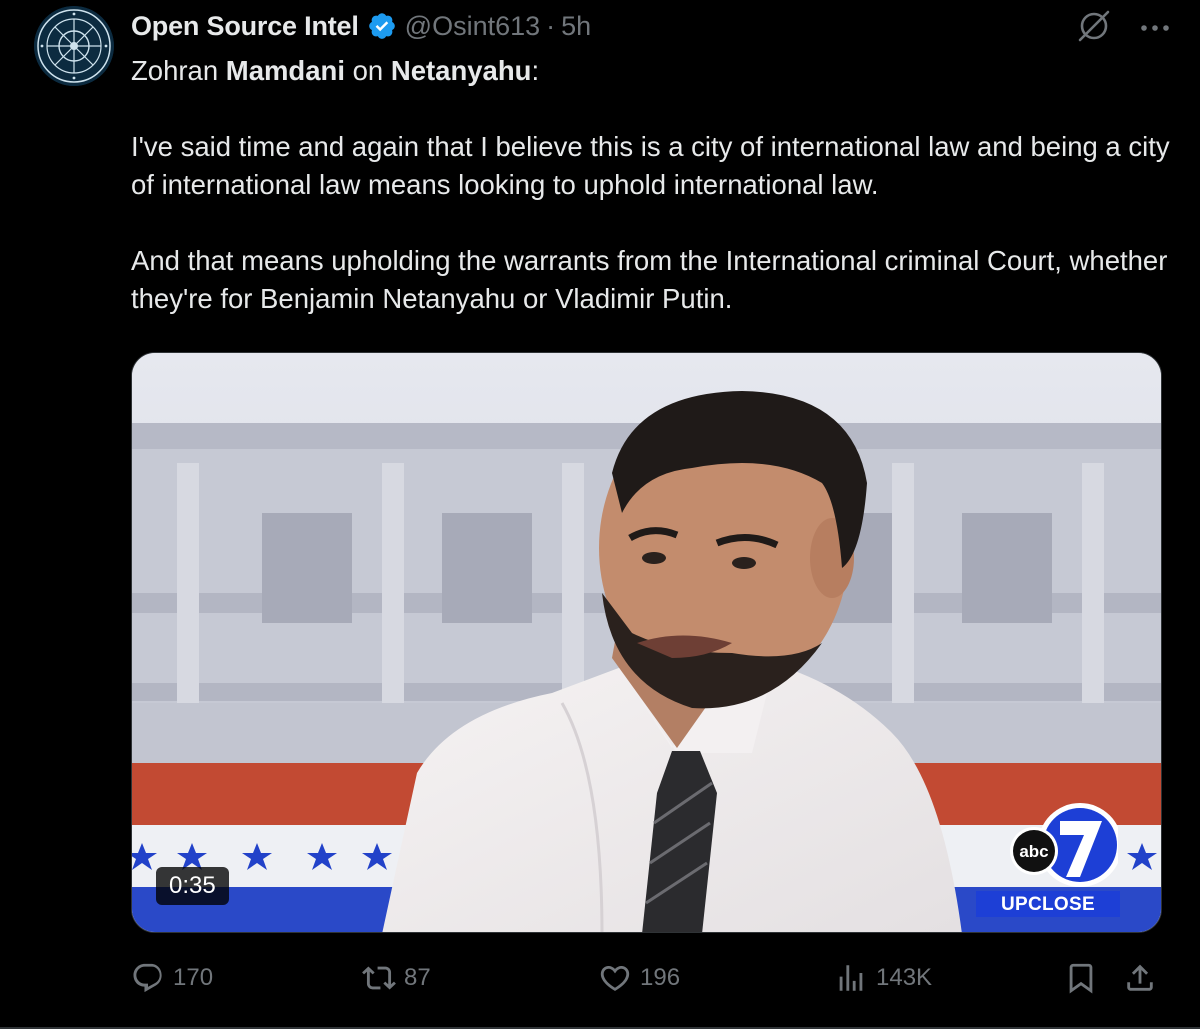 The width and height of the screenshot is (1200, 1029). Describe the element at coordinates (615, 978) in the screenshot. I see `heart-icon` at that location.